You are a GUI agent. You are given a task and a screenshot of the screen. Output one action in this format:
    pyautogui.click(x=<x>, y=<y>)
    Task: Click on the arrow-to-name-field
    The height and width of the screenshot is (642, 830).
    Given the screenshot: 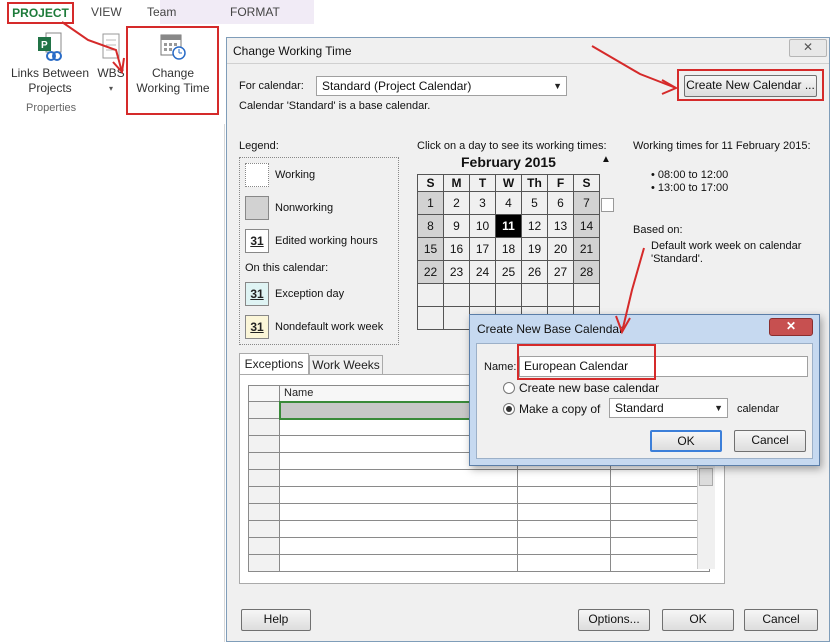 What is the action you would take?
    pyautogui.click(x=633, y=290)
    